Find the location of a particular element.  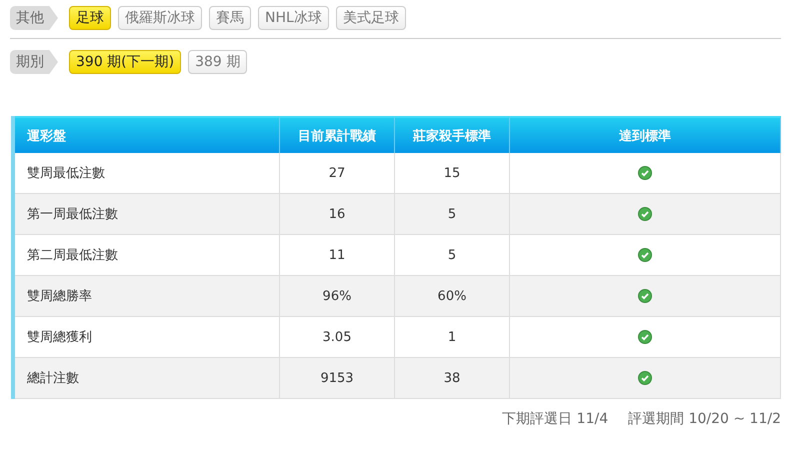

column-header: 運彩盤 is located at coordinates (147, 134).